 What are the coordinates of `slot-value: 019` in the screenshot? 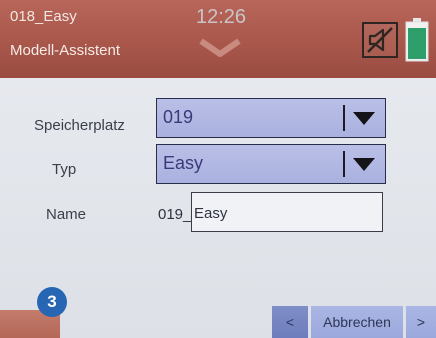 It's located at (178, 117).